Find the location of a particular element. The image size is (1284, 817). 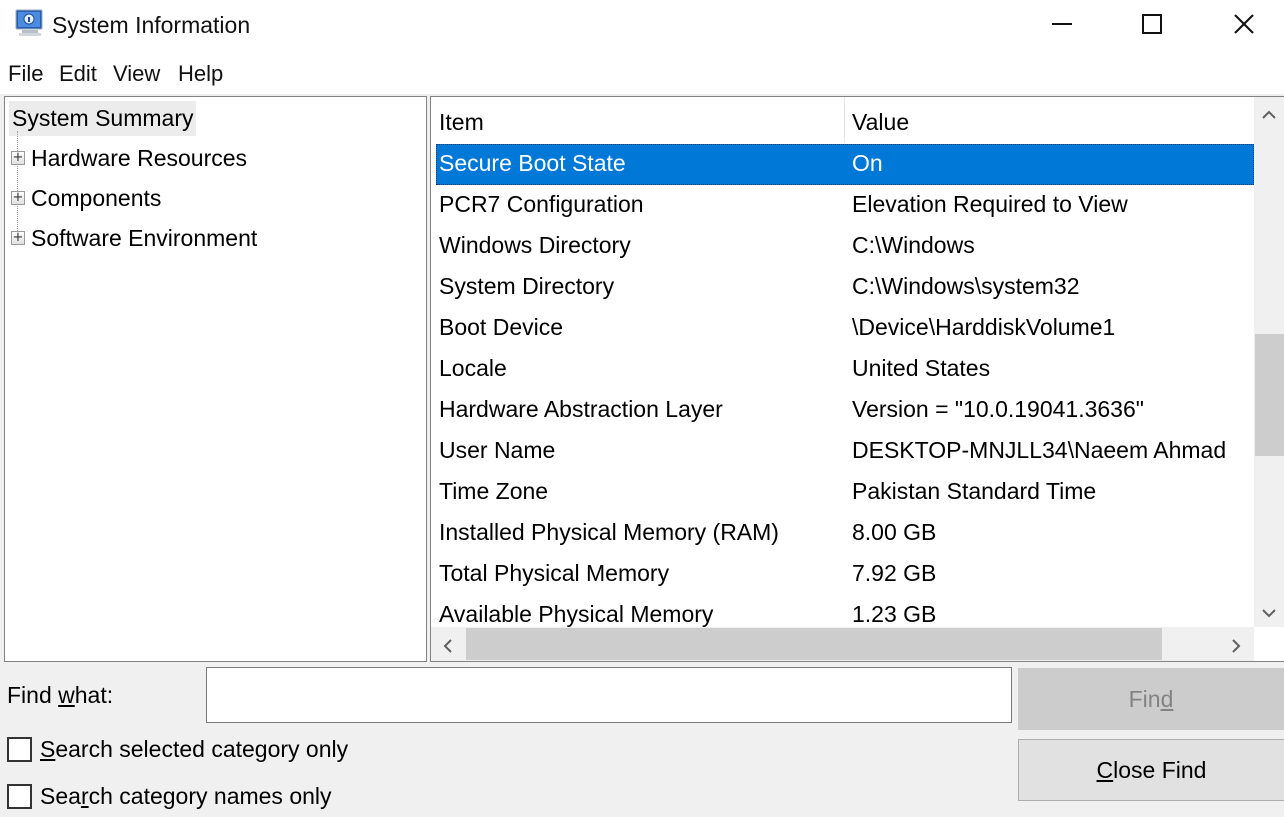

find-what-label: Find what: is located at coordinates (60, 695).